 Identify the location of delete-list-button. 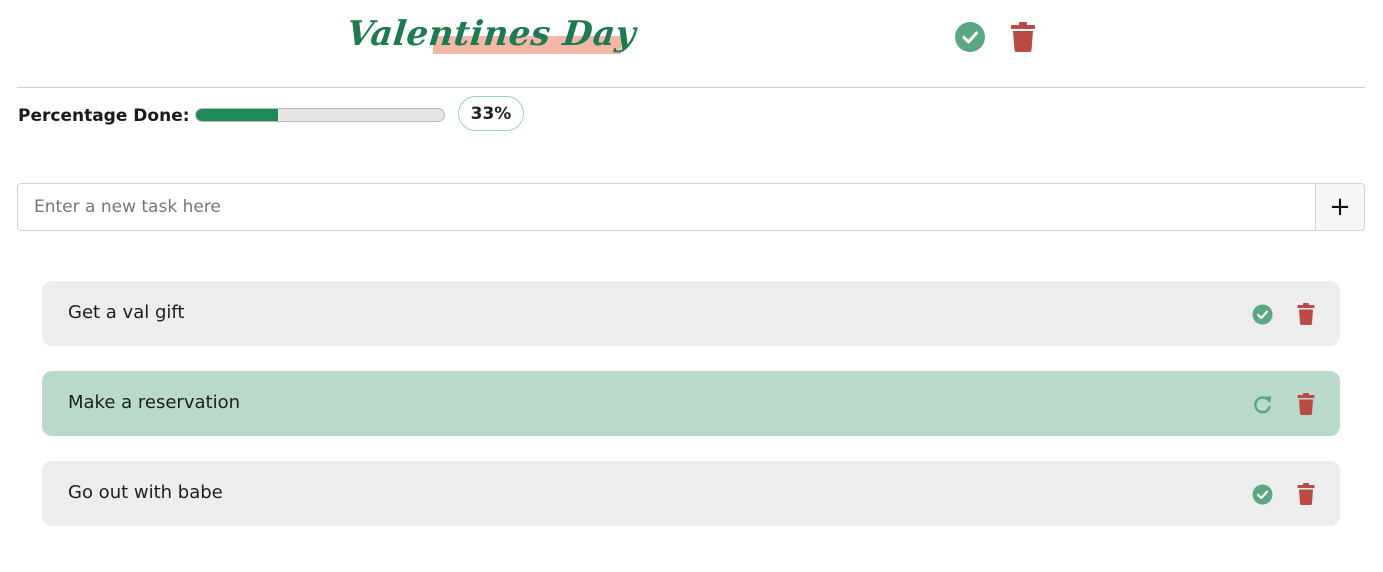
(1023, 37).